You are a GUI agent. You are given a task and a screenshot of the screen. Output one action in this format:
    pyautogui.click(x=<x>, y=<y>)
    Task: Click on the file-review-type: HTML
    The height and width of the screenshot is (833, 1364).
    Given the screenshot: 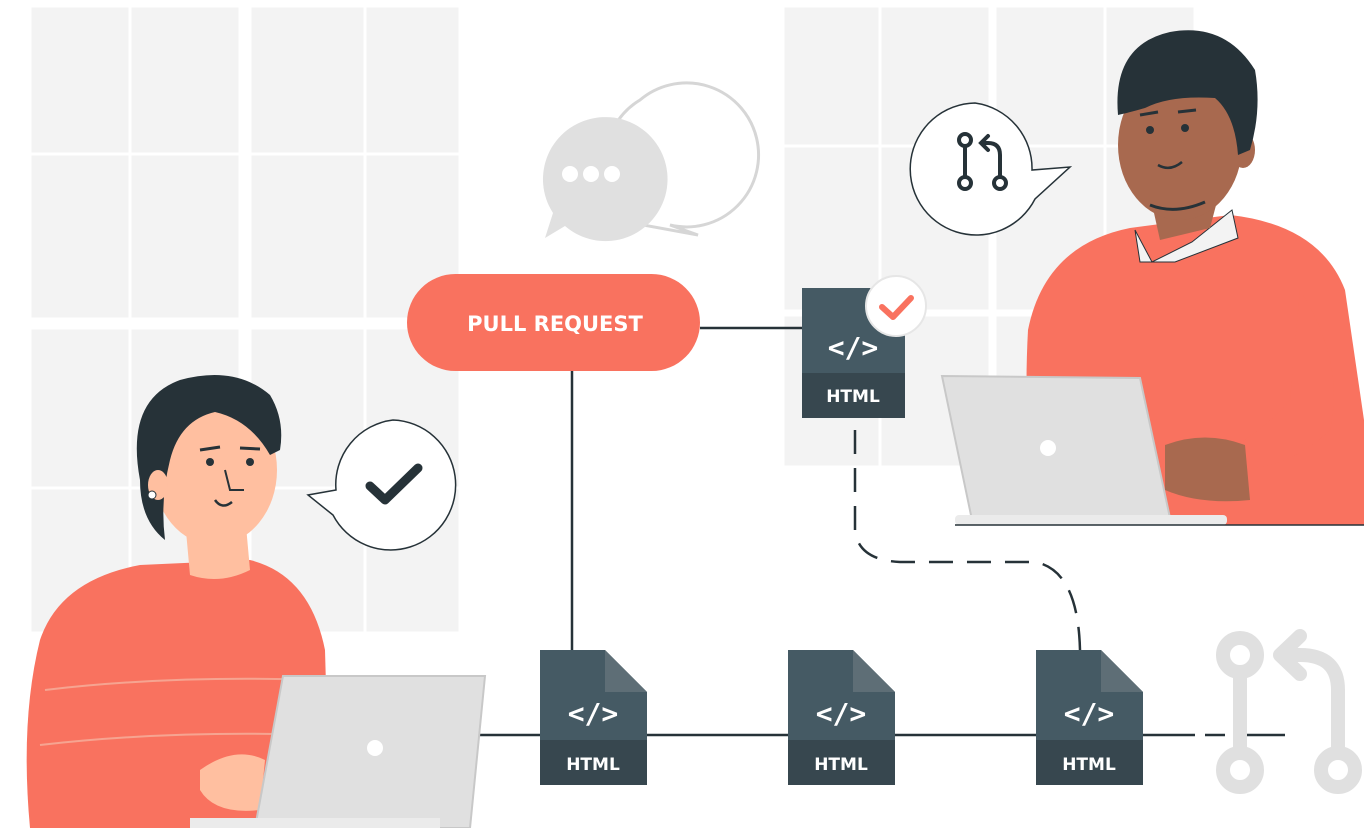 What is the action you would take?
    pyautogui.click(x=853, y=397)
    